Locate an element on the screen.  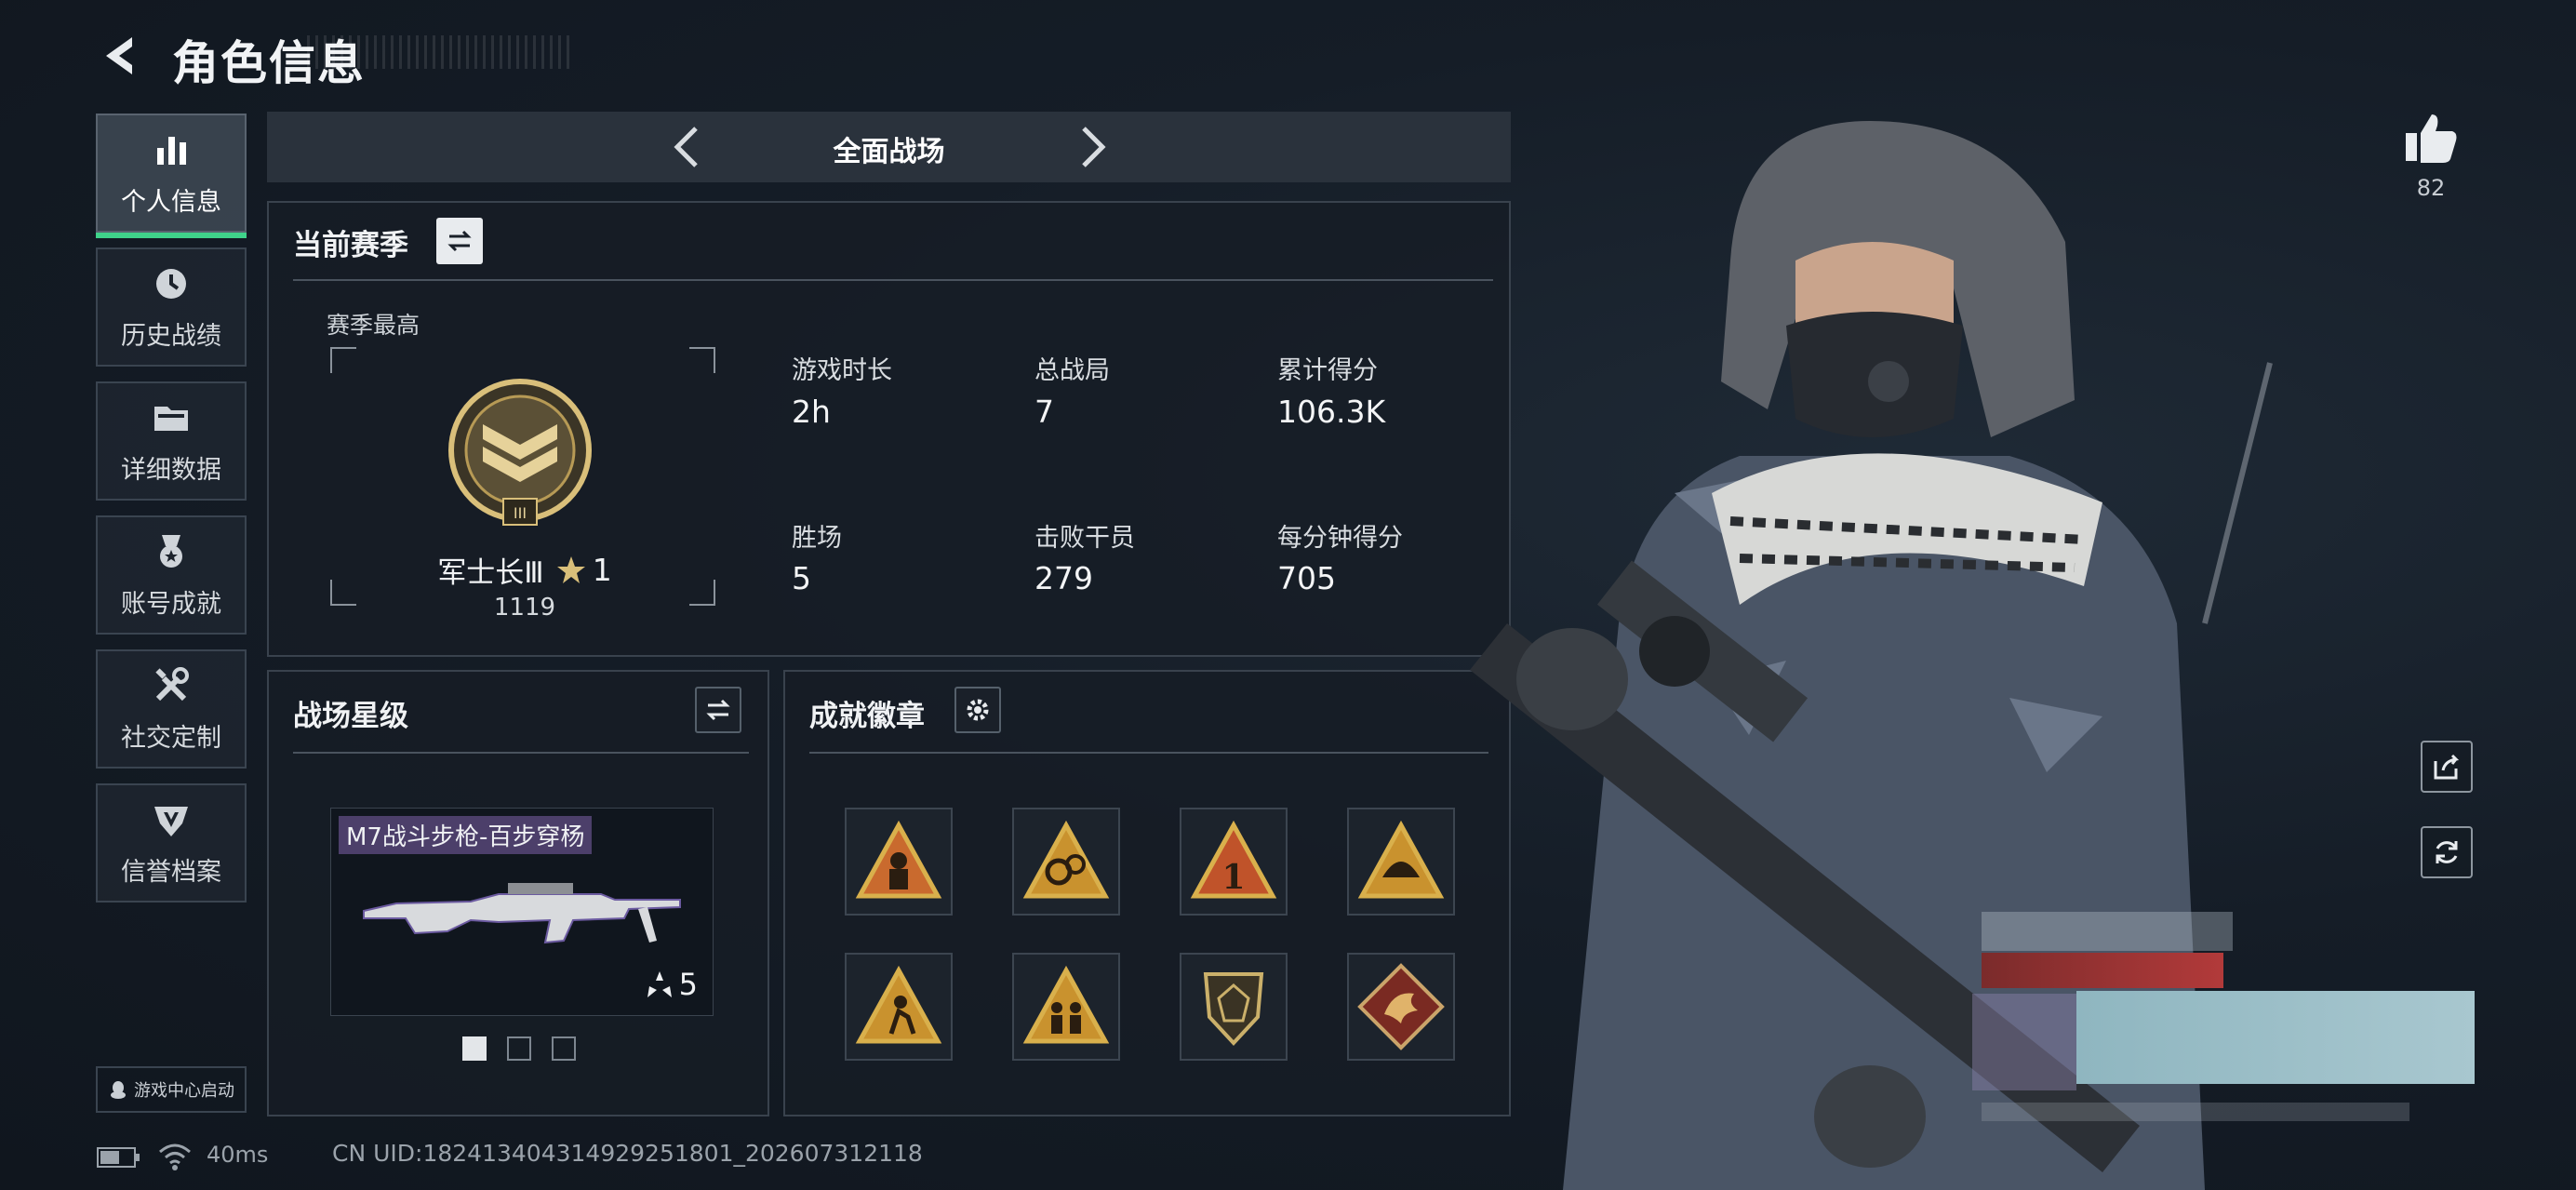
gear-icon is located at coordinates (978, 710).